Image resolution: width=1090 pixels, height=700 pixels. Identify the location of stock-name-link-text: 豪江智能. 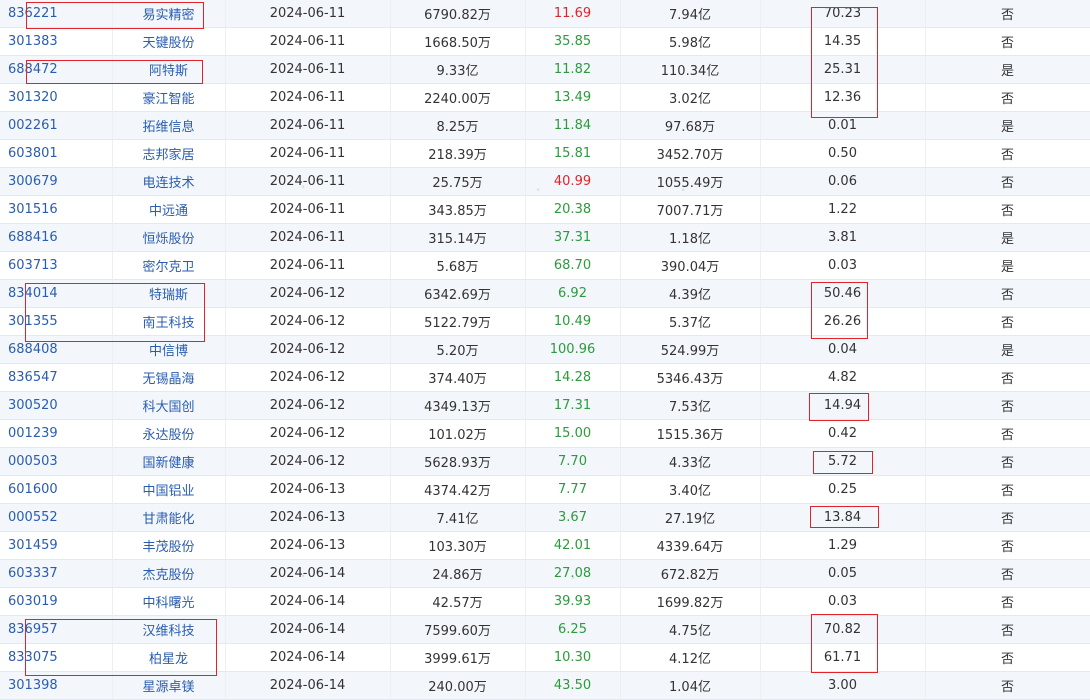
(168, 99).